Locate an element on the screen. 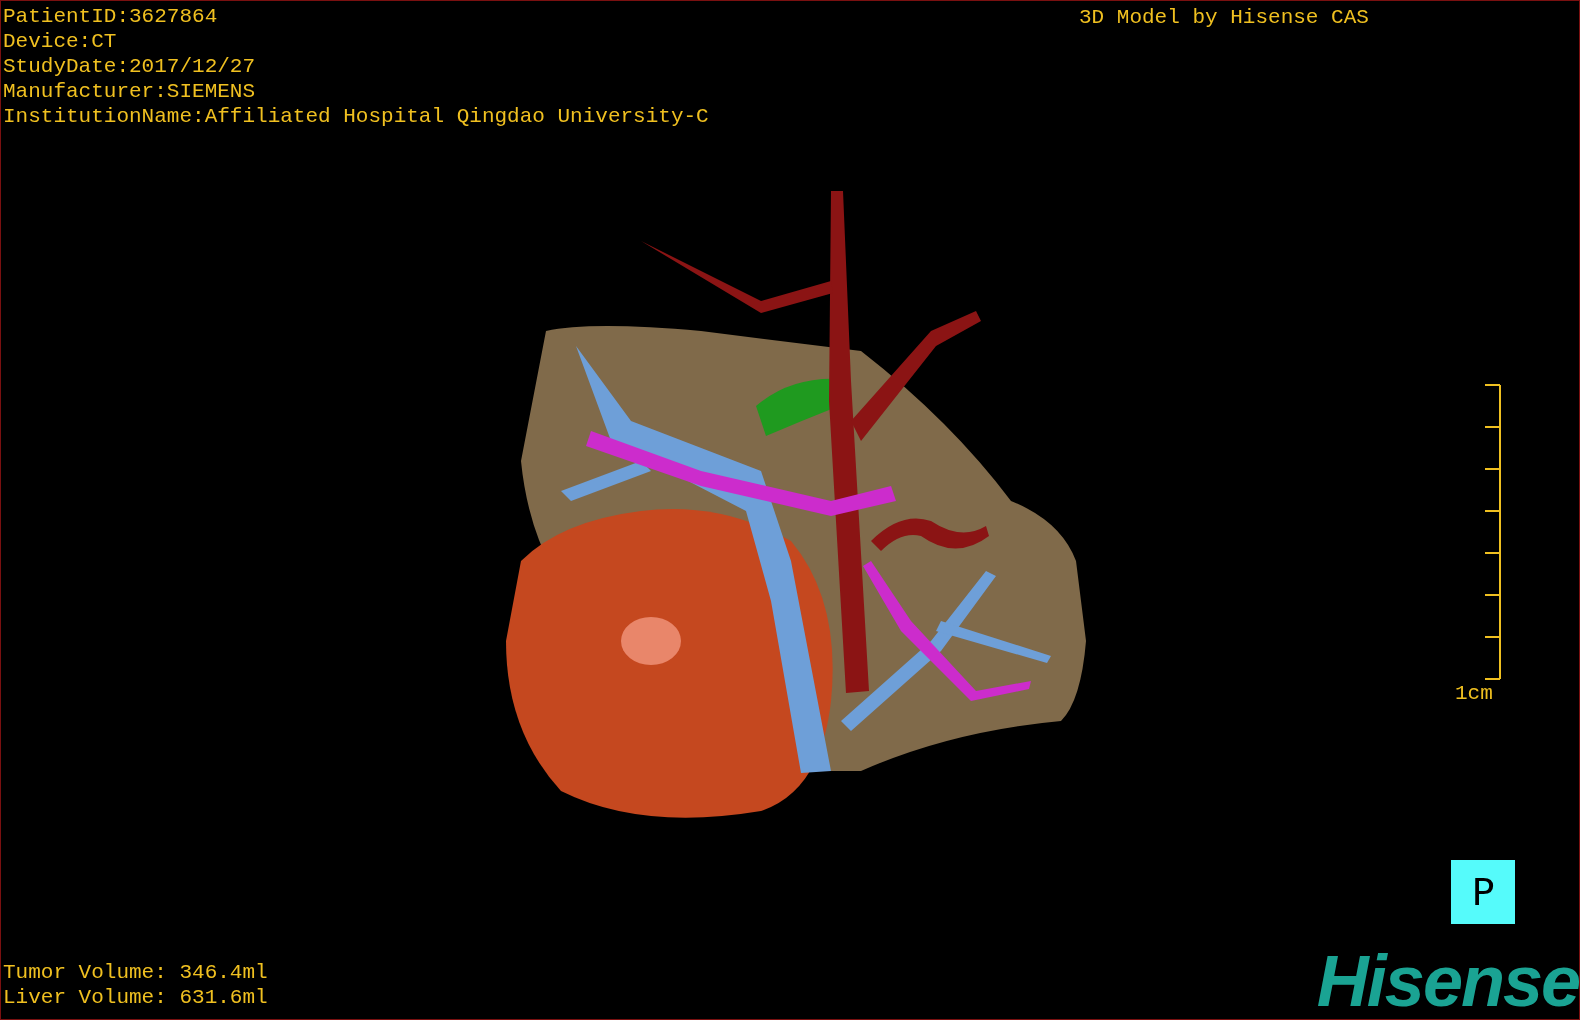  patient-info-line: Device:CT is located at coordinates (60, 41).